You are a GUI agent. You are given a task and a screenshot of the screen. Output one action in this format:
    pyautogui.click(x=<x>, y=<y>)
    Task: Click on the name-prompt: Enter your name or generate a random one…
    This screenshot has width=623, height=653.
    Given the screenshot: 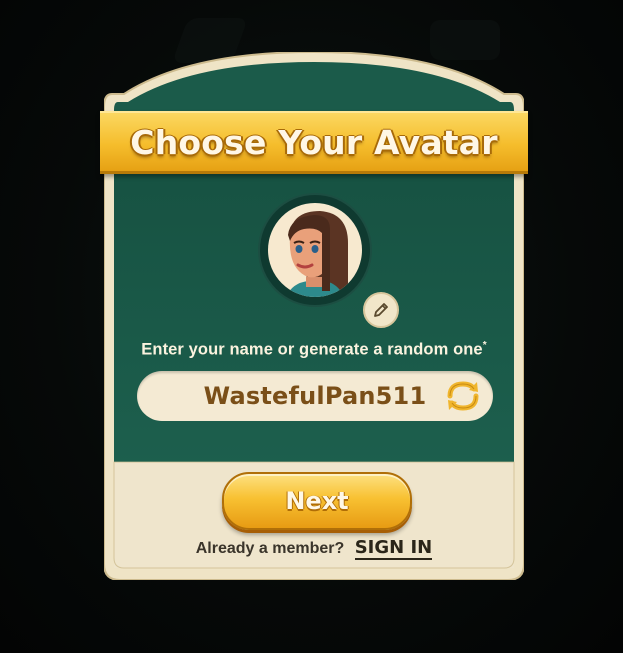 What is the action you would take?
    pyautogui.click(x=314, y=350)
    